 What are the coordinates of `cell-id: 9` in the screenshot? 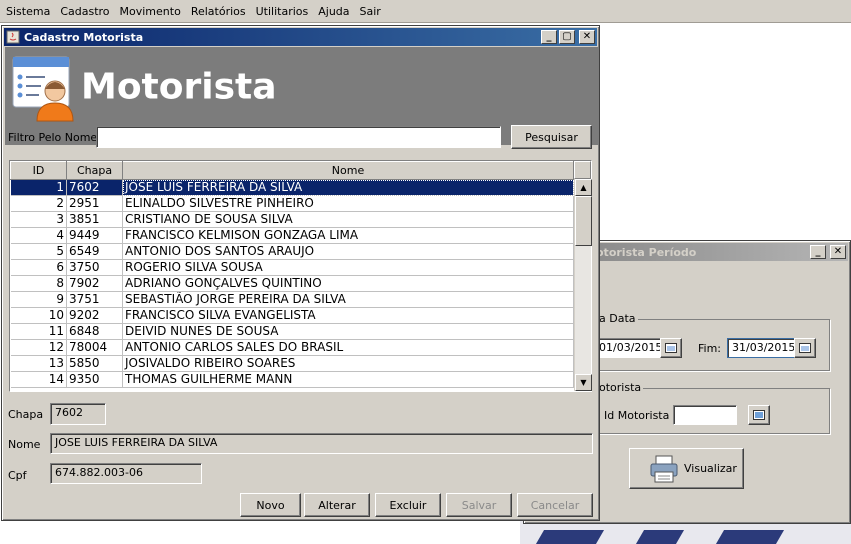 It's located at (38, 299).